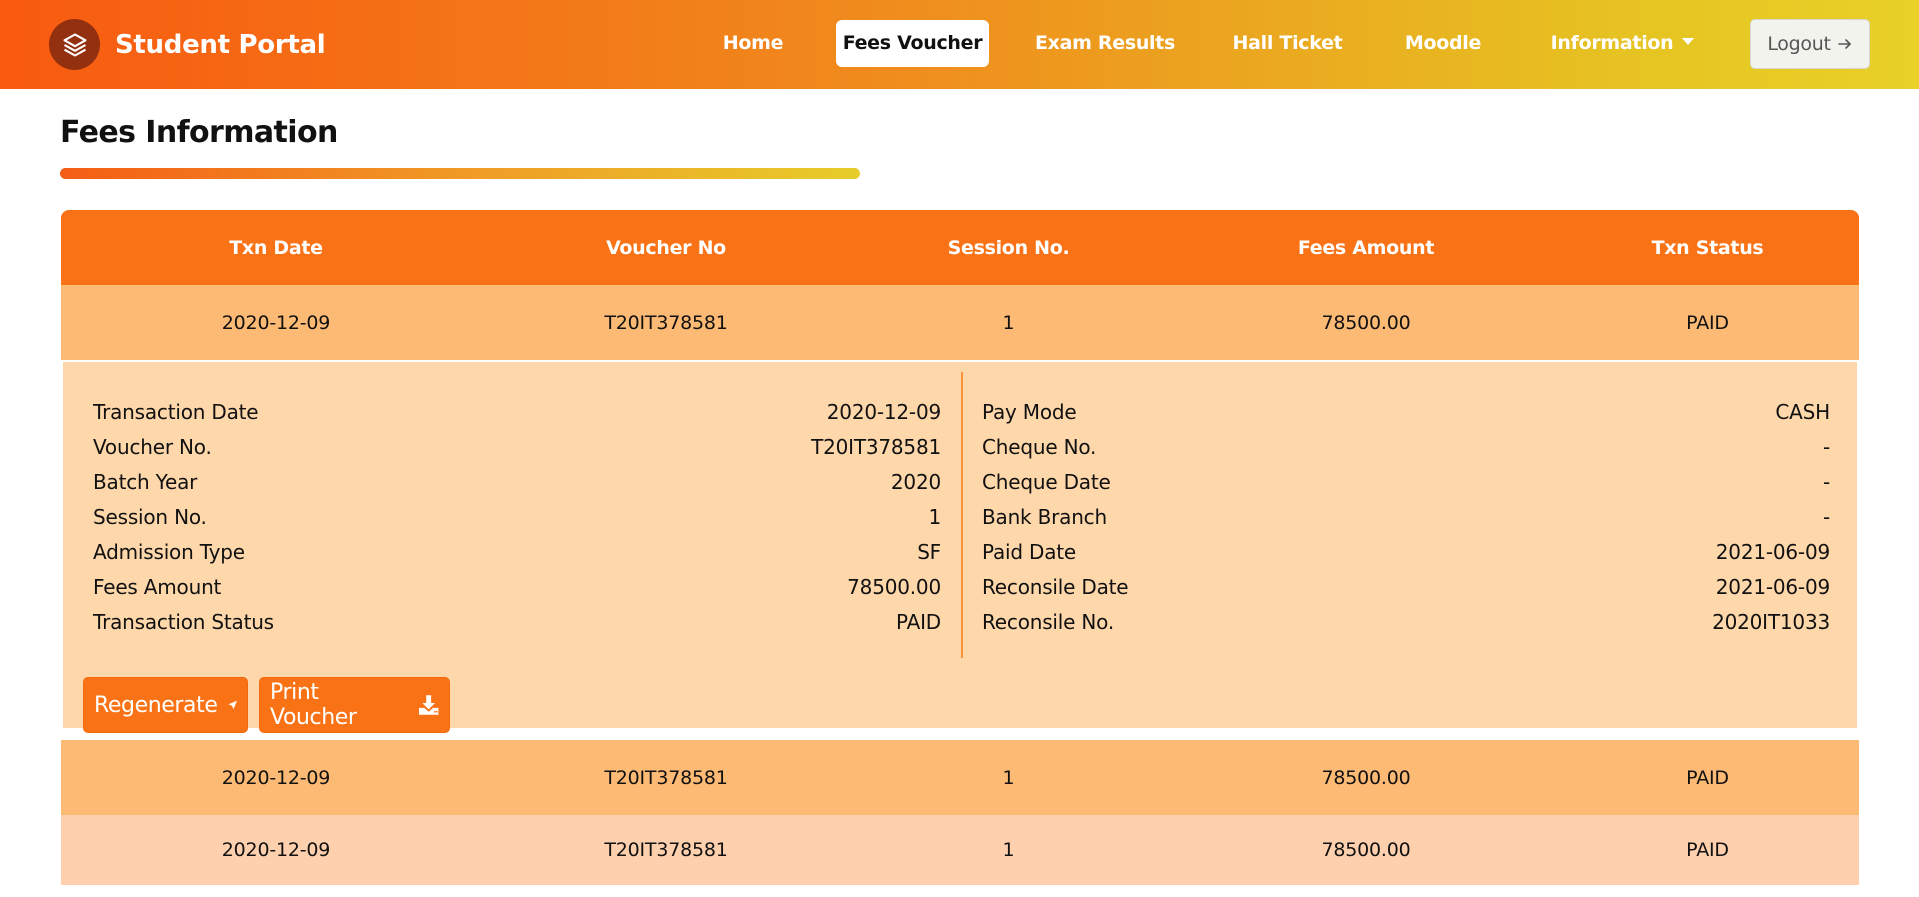 This screenshot has height=897, width=1919. Describe the element at coordinates (753, 43) in the screenshot. I see `nav-home: Home` at that location.